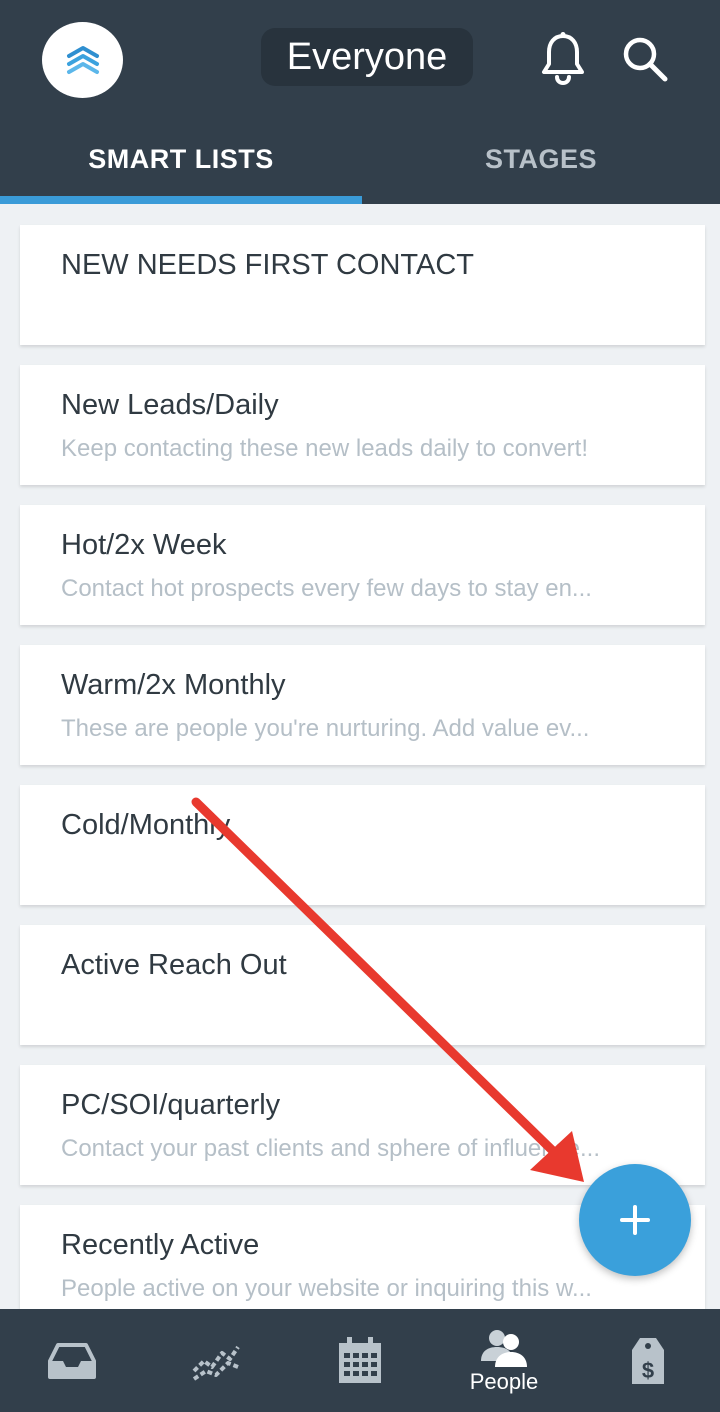  I want to click on stacked-chevrons-logo-icon, so click(82, 60).